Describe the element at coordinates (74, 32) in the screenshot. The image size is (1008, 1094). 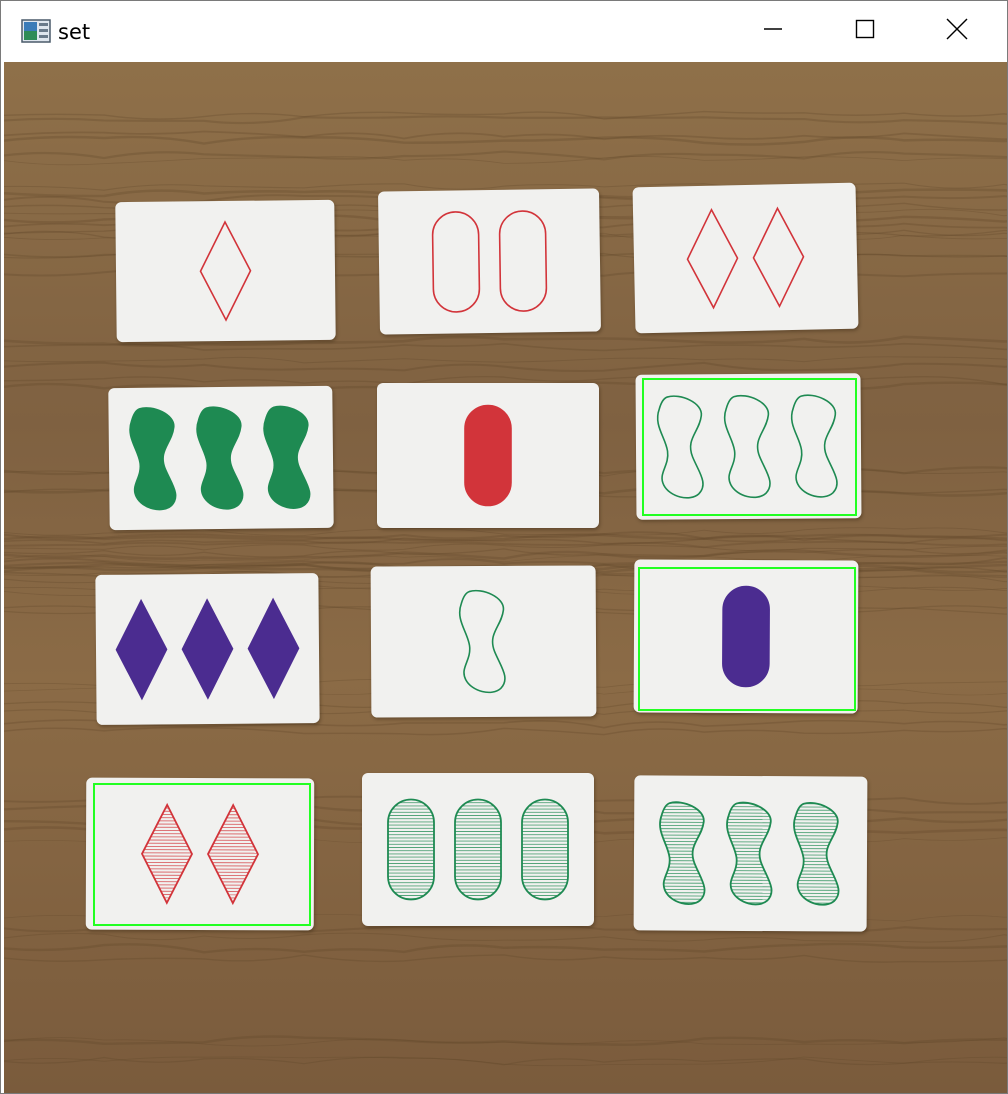
I see `window-title: set` at that location.